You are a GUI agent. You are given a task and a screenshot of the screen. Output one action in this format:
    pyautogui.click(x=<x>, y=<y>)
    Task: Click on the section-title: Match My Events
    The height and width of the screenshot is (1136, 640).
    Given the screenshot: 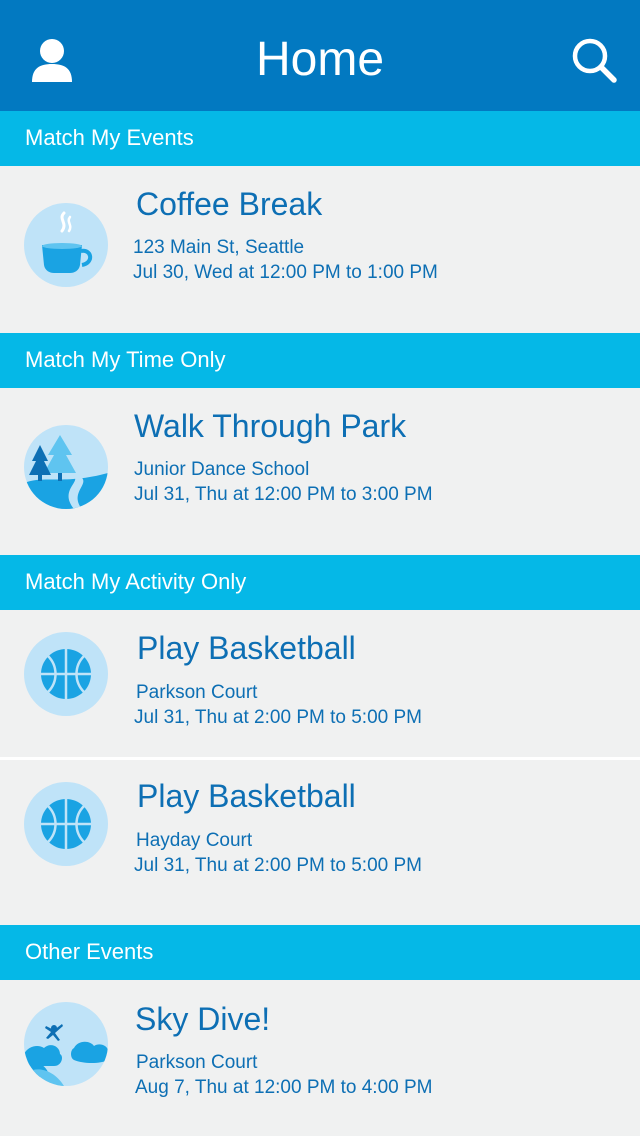 What is the action you would take?
    pyautogui.click(x=109, y=137)
    